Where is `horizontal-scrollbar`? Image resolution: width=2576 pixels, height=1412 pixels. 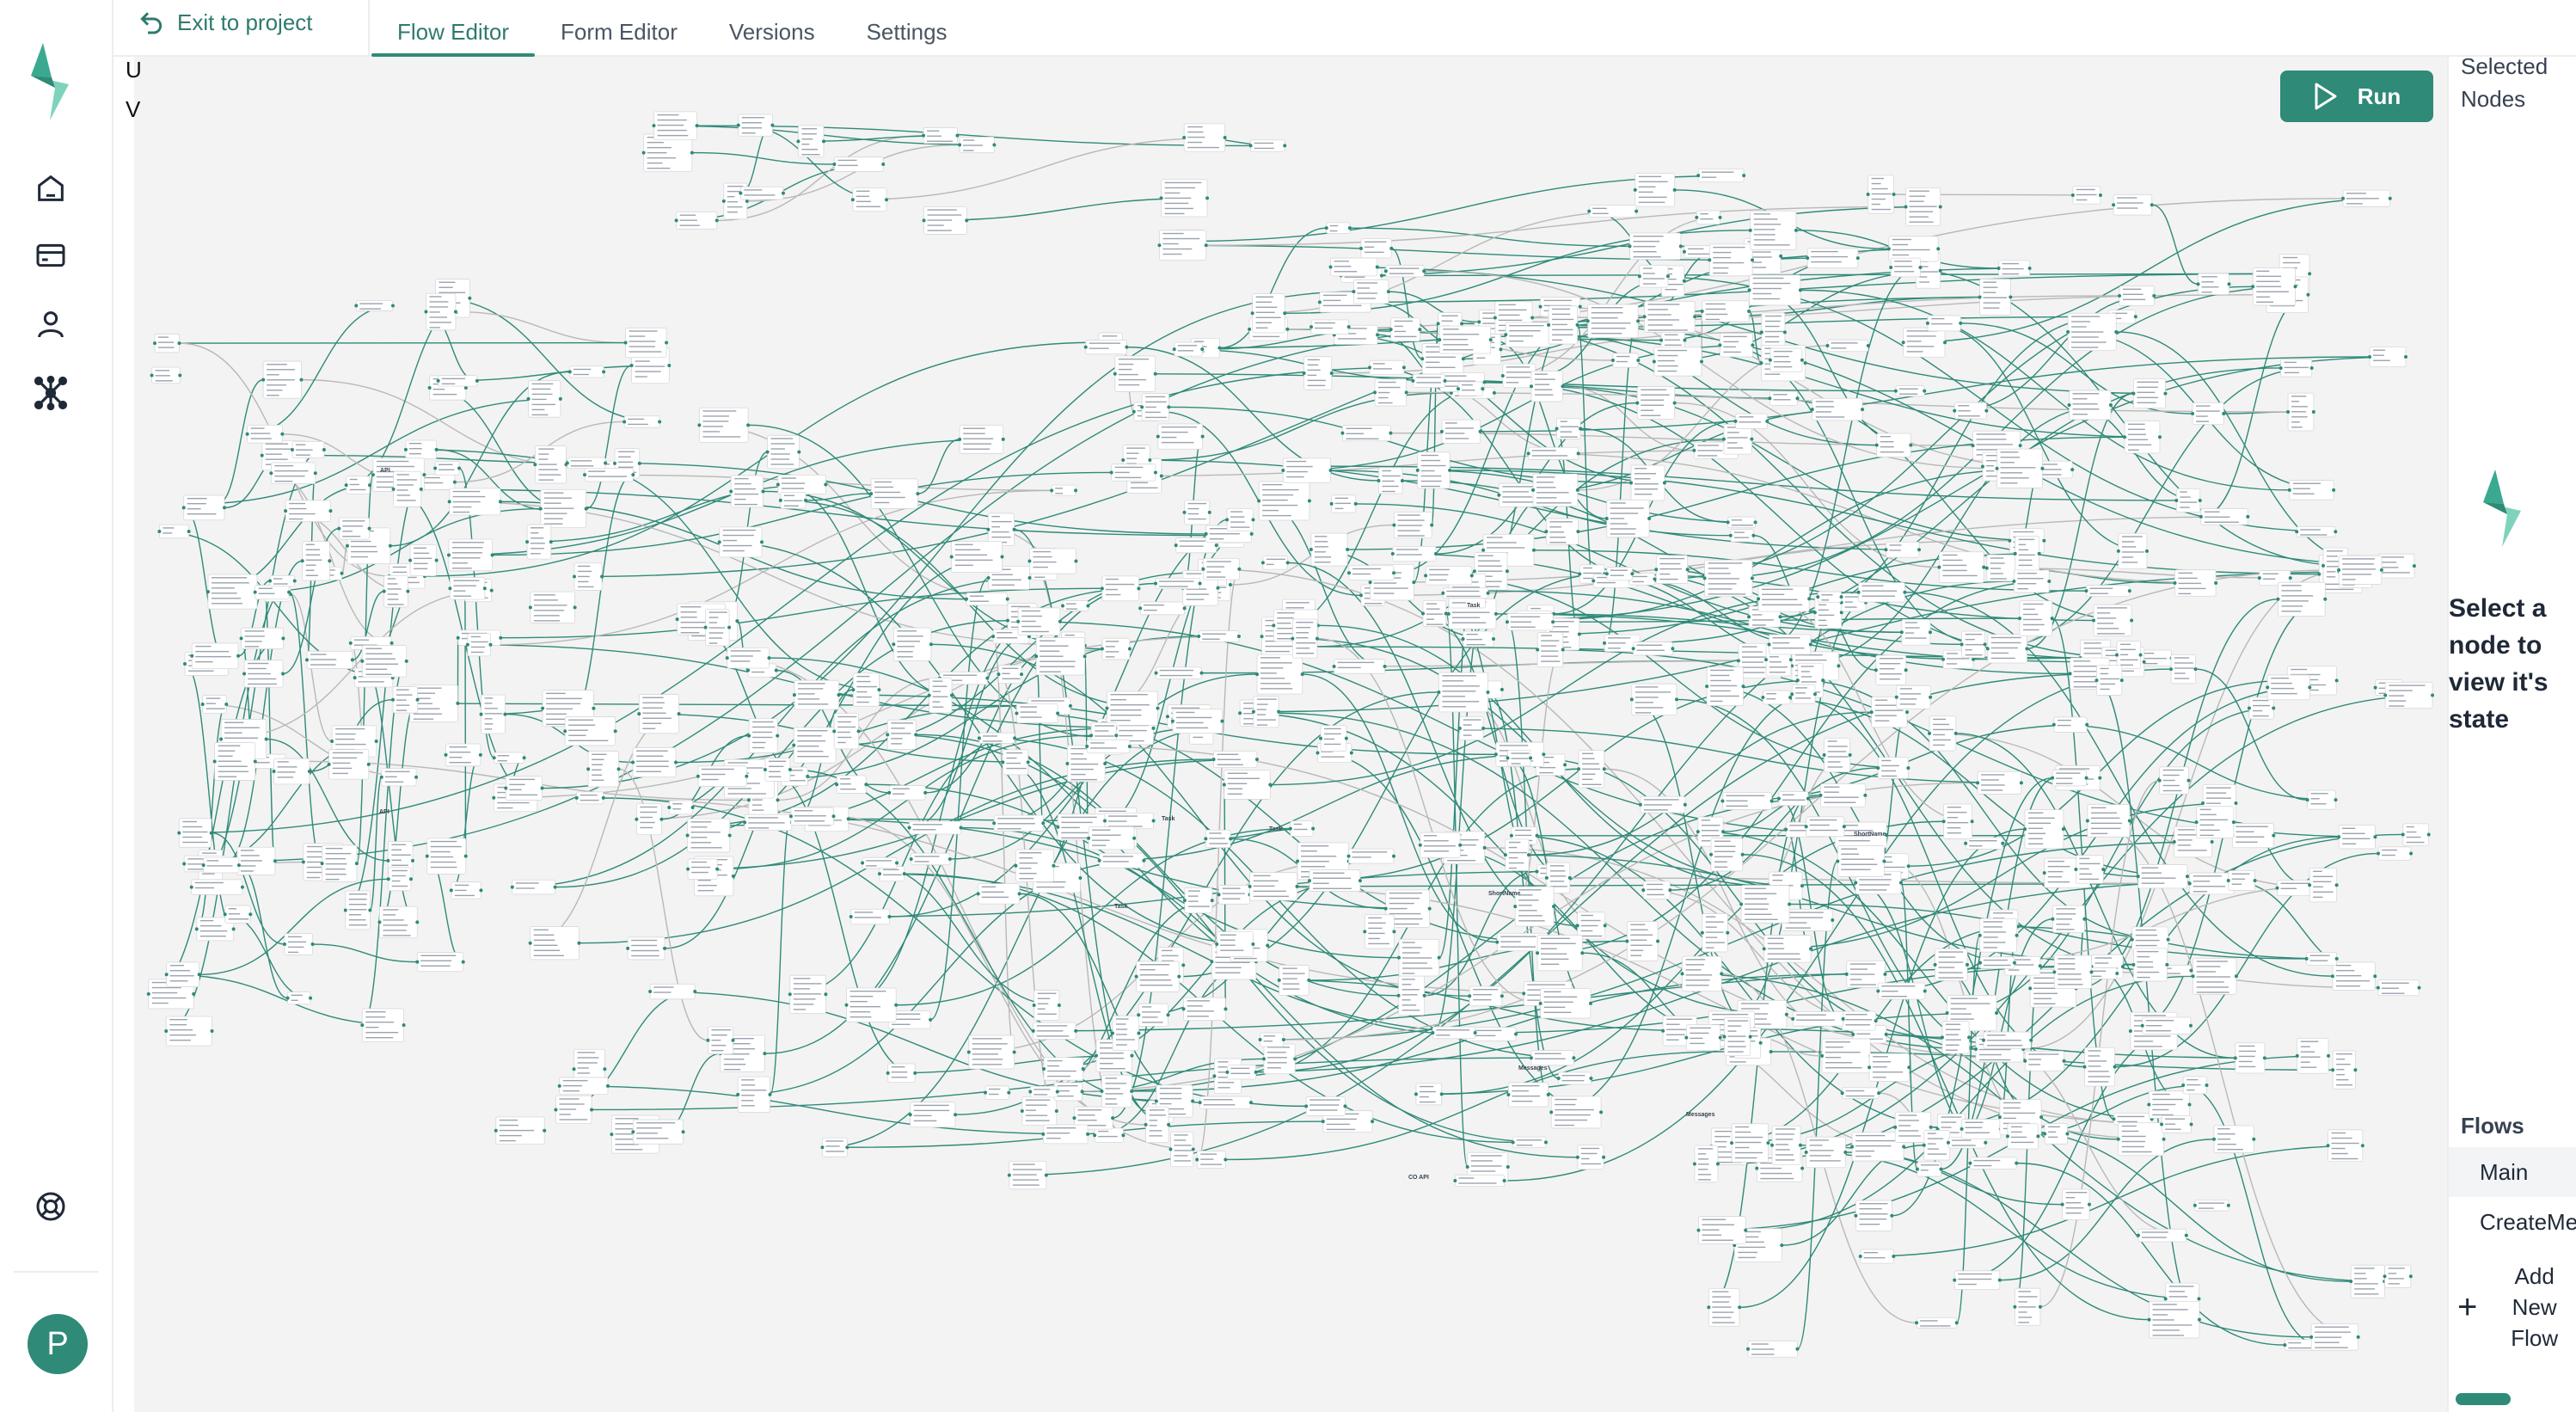
horizontal-scrollbar is located at coordinates (2483, 1399).